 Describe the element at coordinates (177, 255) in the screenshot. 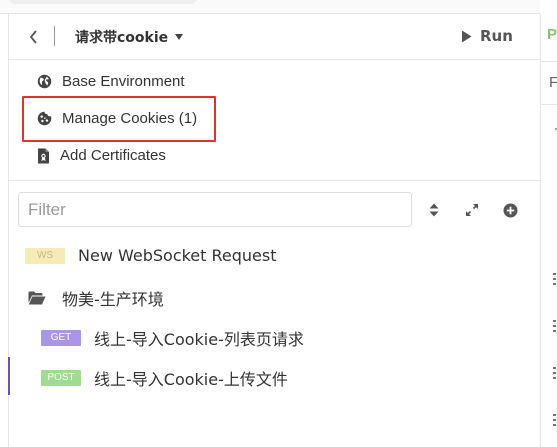

I see `ws-request-label: New WebSocket Request` at that location.